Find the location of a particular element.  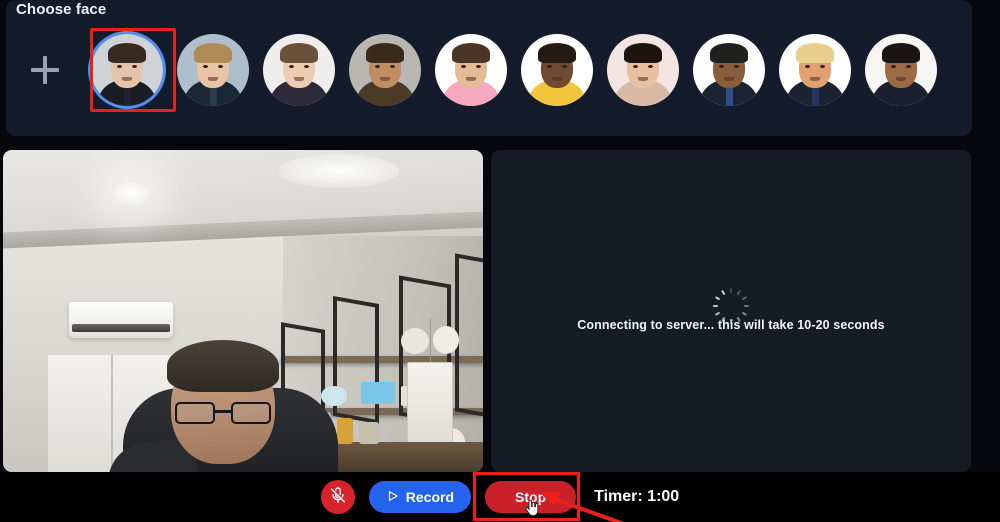

record-button: Record is located at coordinates (420, 497).